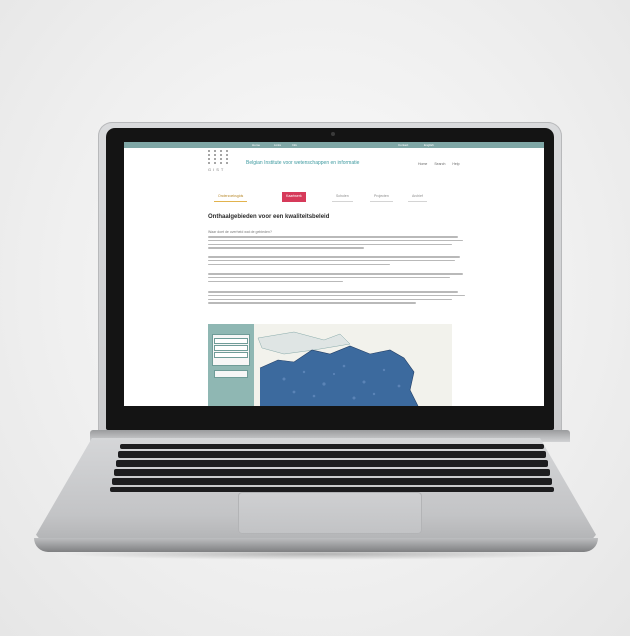 The height and width of the screenshot is (636, 630). Describe the element at coordinates (231, 197) in the screenshot. I see `tab-onderzoeksgids: Onderzoeksgids` at that location.